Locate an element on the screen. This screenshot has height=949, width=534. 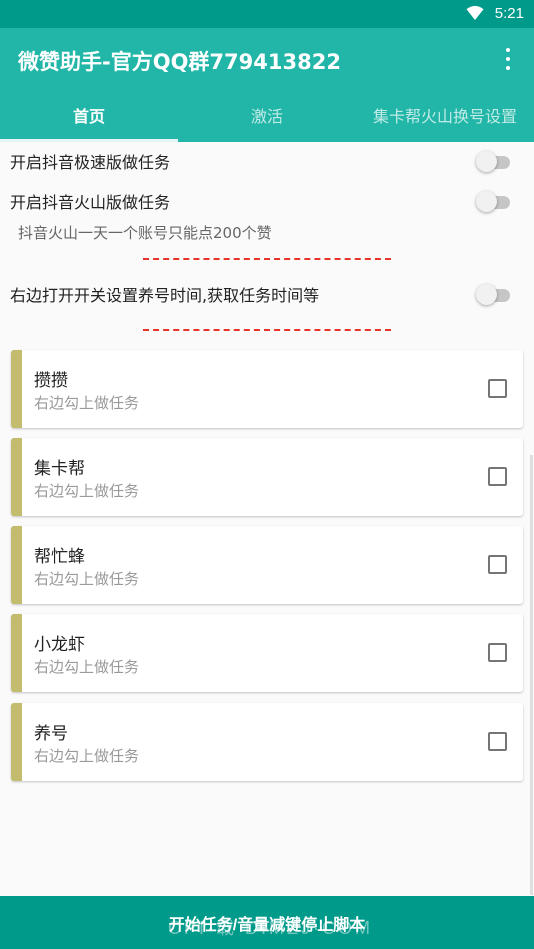
task-card-jikabang: 集卡帮 右边勾上做任务 is located at coordinates (267, 477).